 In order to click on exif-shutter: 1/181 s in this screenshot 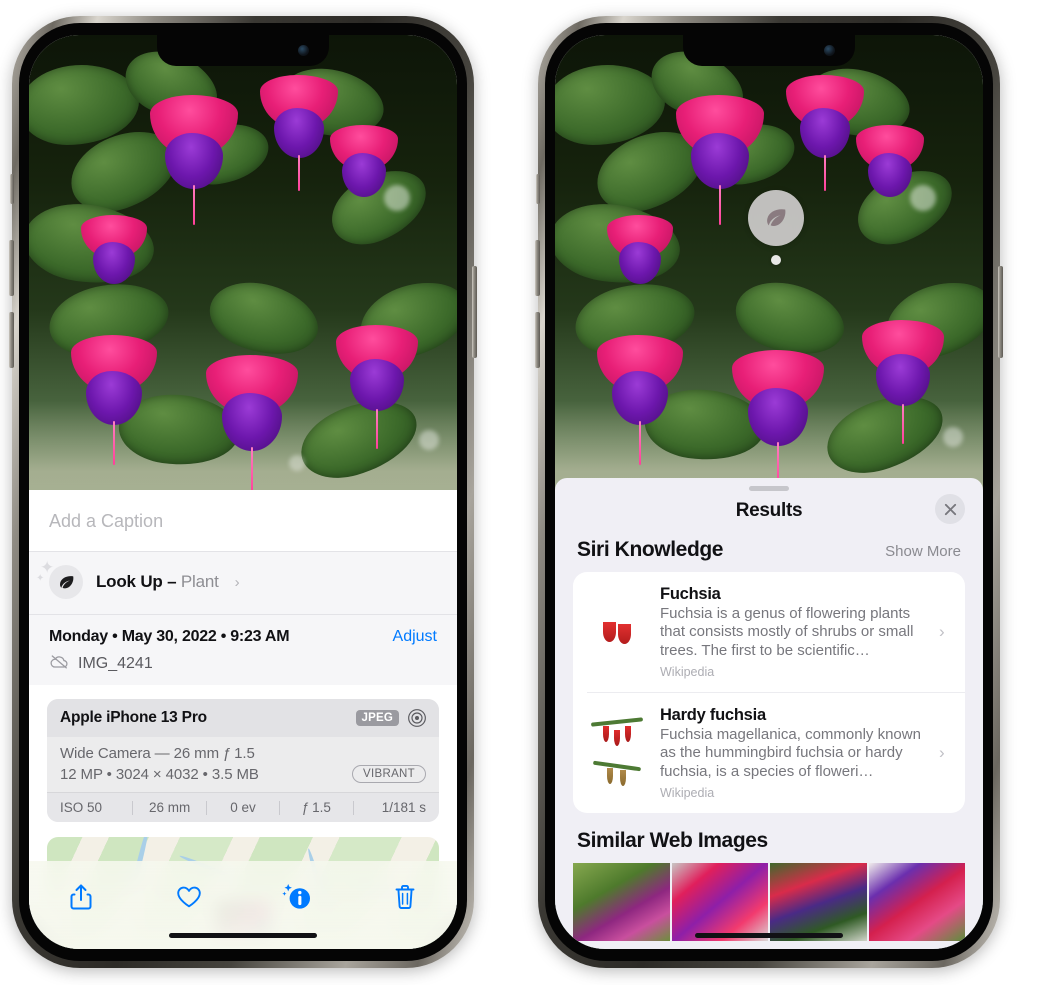, I will do `click(404, 807)`.